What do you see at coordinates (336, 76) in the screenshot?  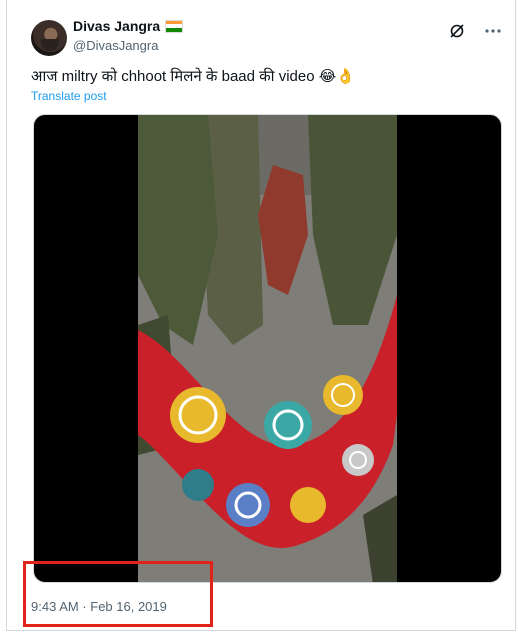 I see `laughing-ok-emoji-icon: 😂👌` at bounding box center [336, 76].